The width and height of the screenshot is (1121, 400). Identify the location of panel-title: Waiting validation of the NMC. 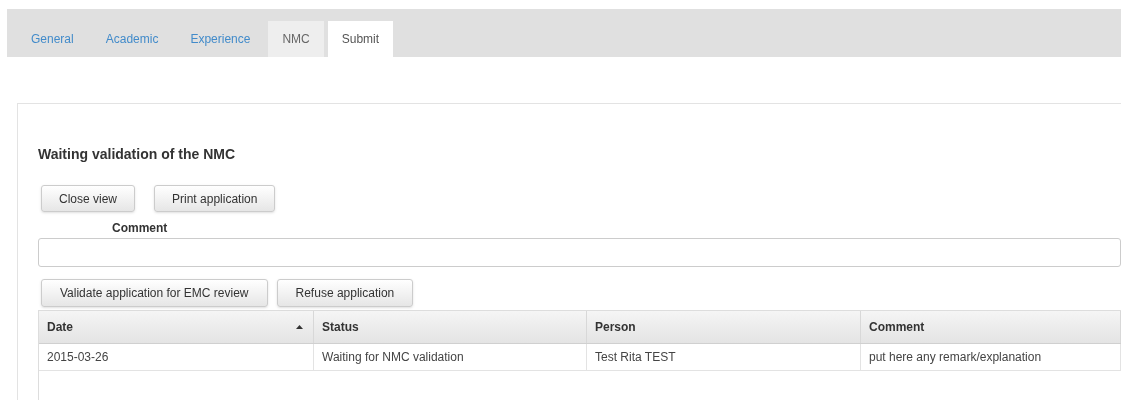
(137, 154).